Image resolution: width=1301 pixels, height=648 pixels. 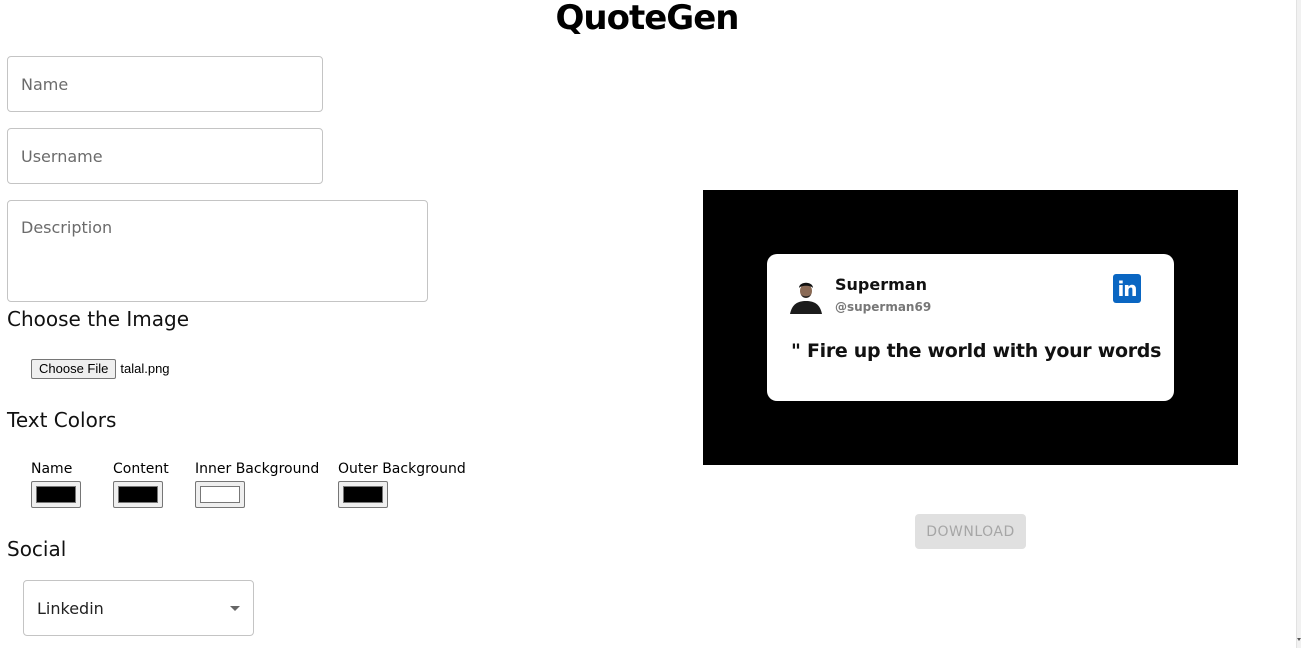 What do you see at coordinates (1127, 288) in the screenshot?
I see `linkedin-icon: in` at bounding box center [1127, 288].